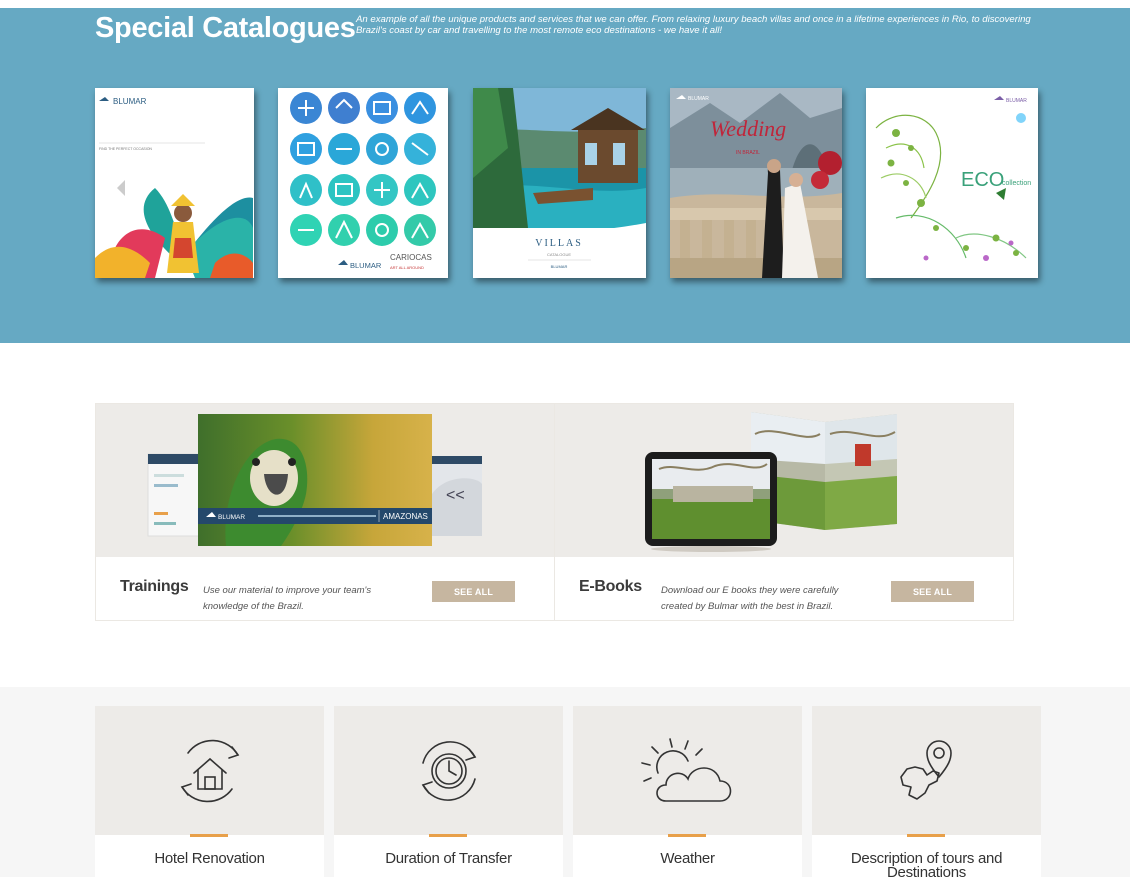 The image size is (1130, 881). Describe the element at coordinates (231, 517) in the screenshot. I see `trainings-image-brand: BLUMAR` at that location.